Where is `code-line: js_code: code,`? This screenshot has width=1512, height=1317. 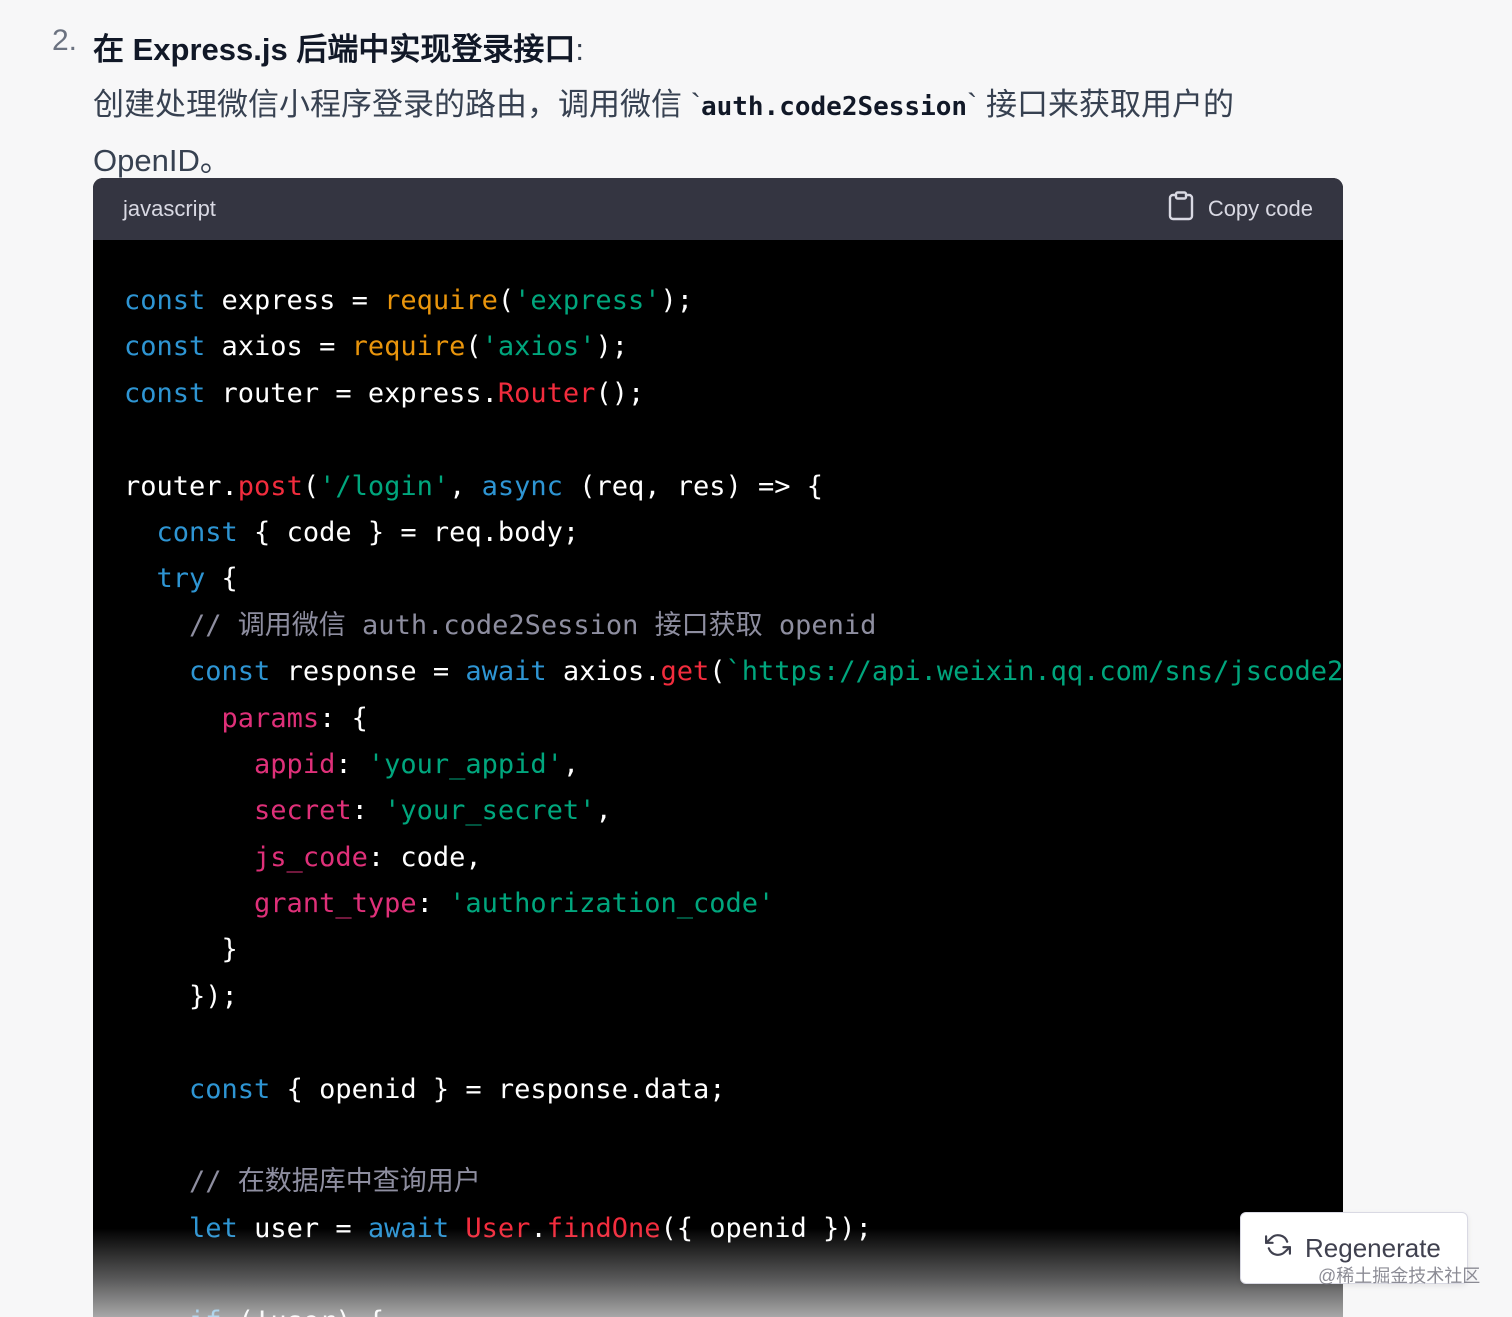 code-line: js_code: code, is located at coordinates (733, 858).